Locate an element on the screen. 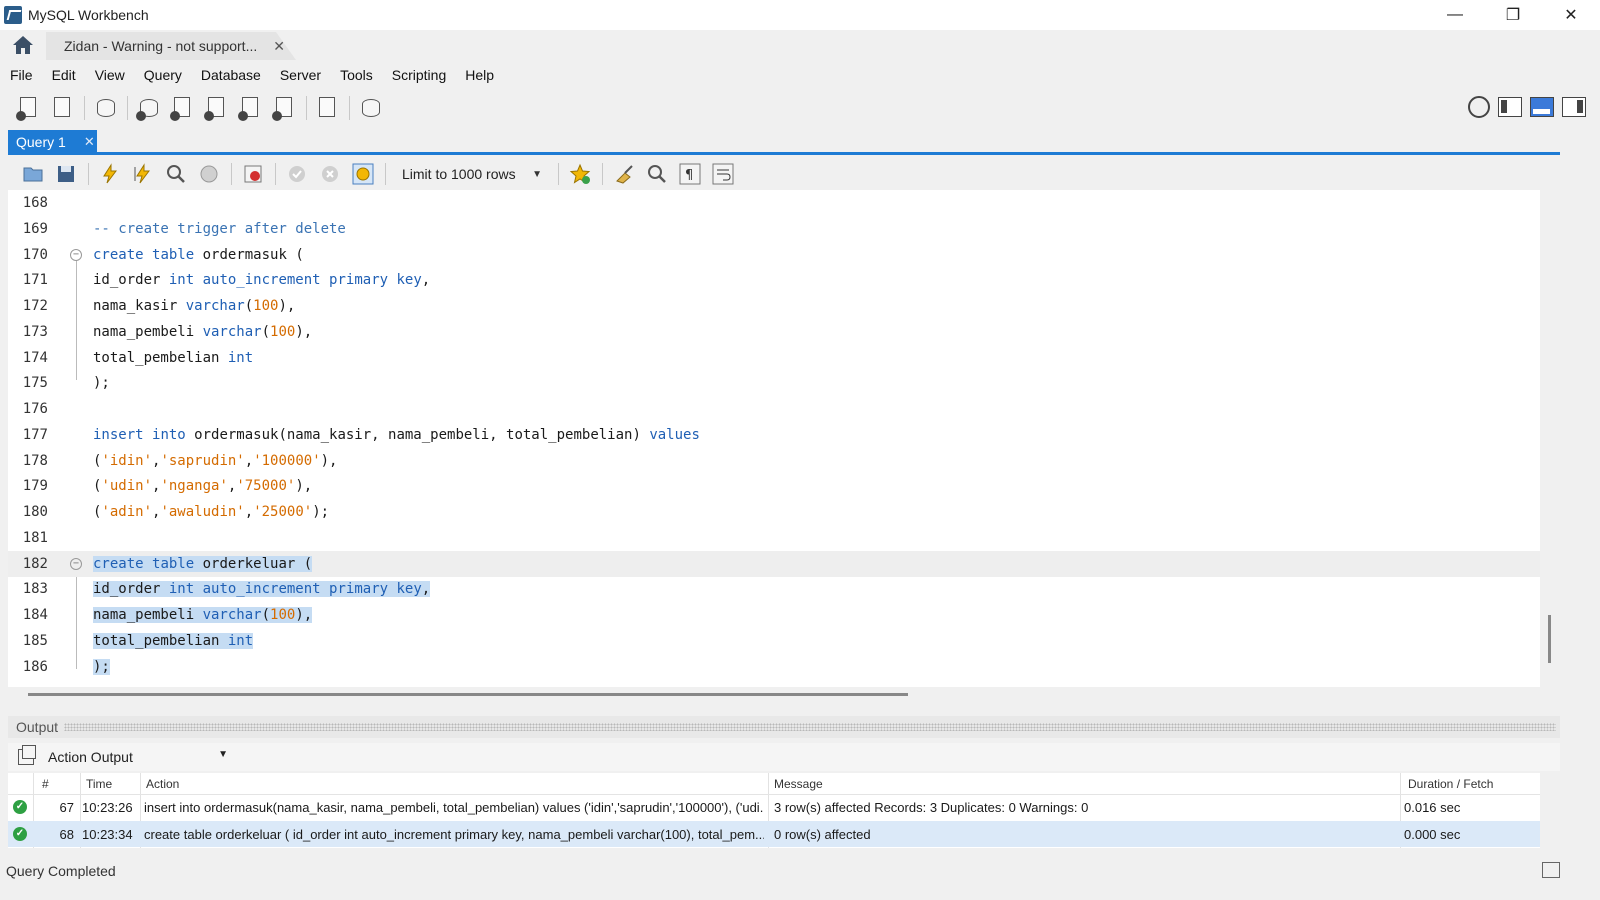  row-number: 67 is located at coordinates (66, 807).